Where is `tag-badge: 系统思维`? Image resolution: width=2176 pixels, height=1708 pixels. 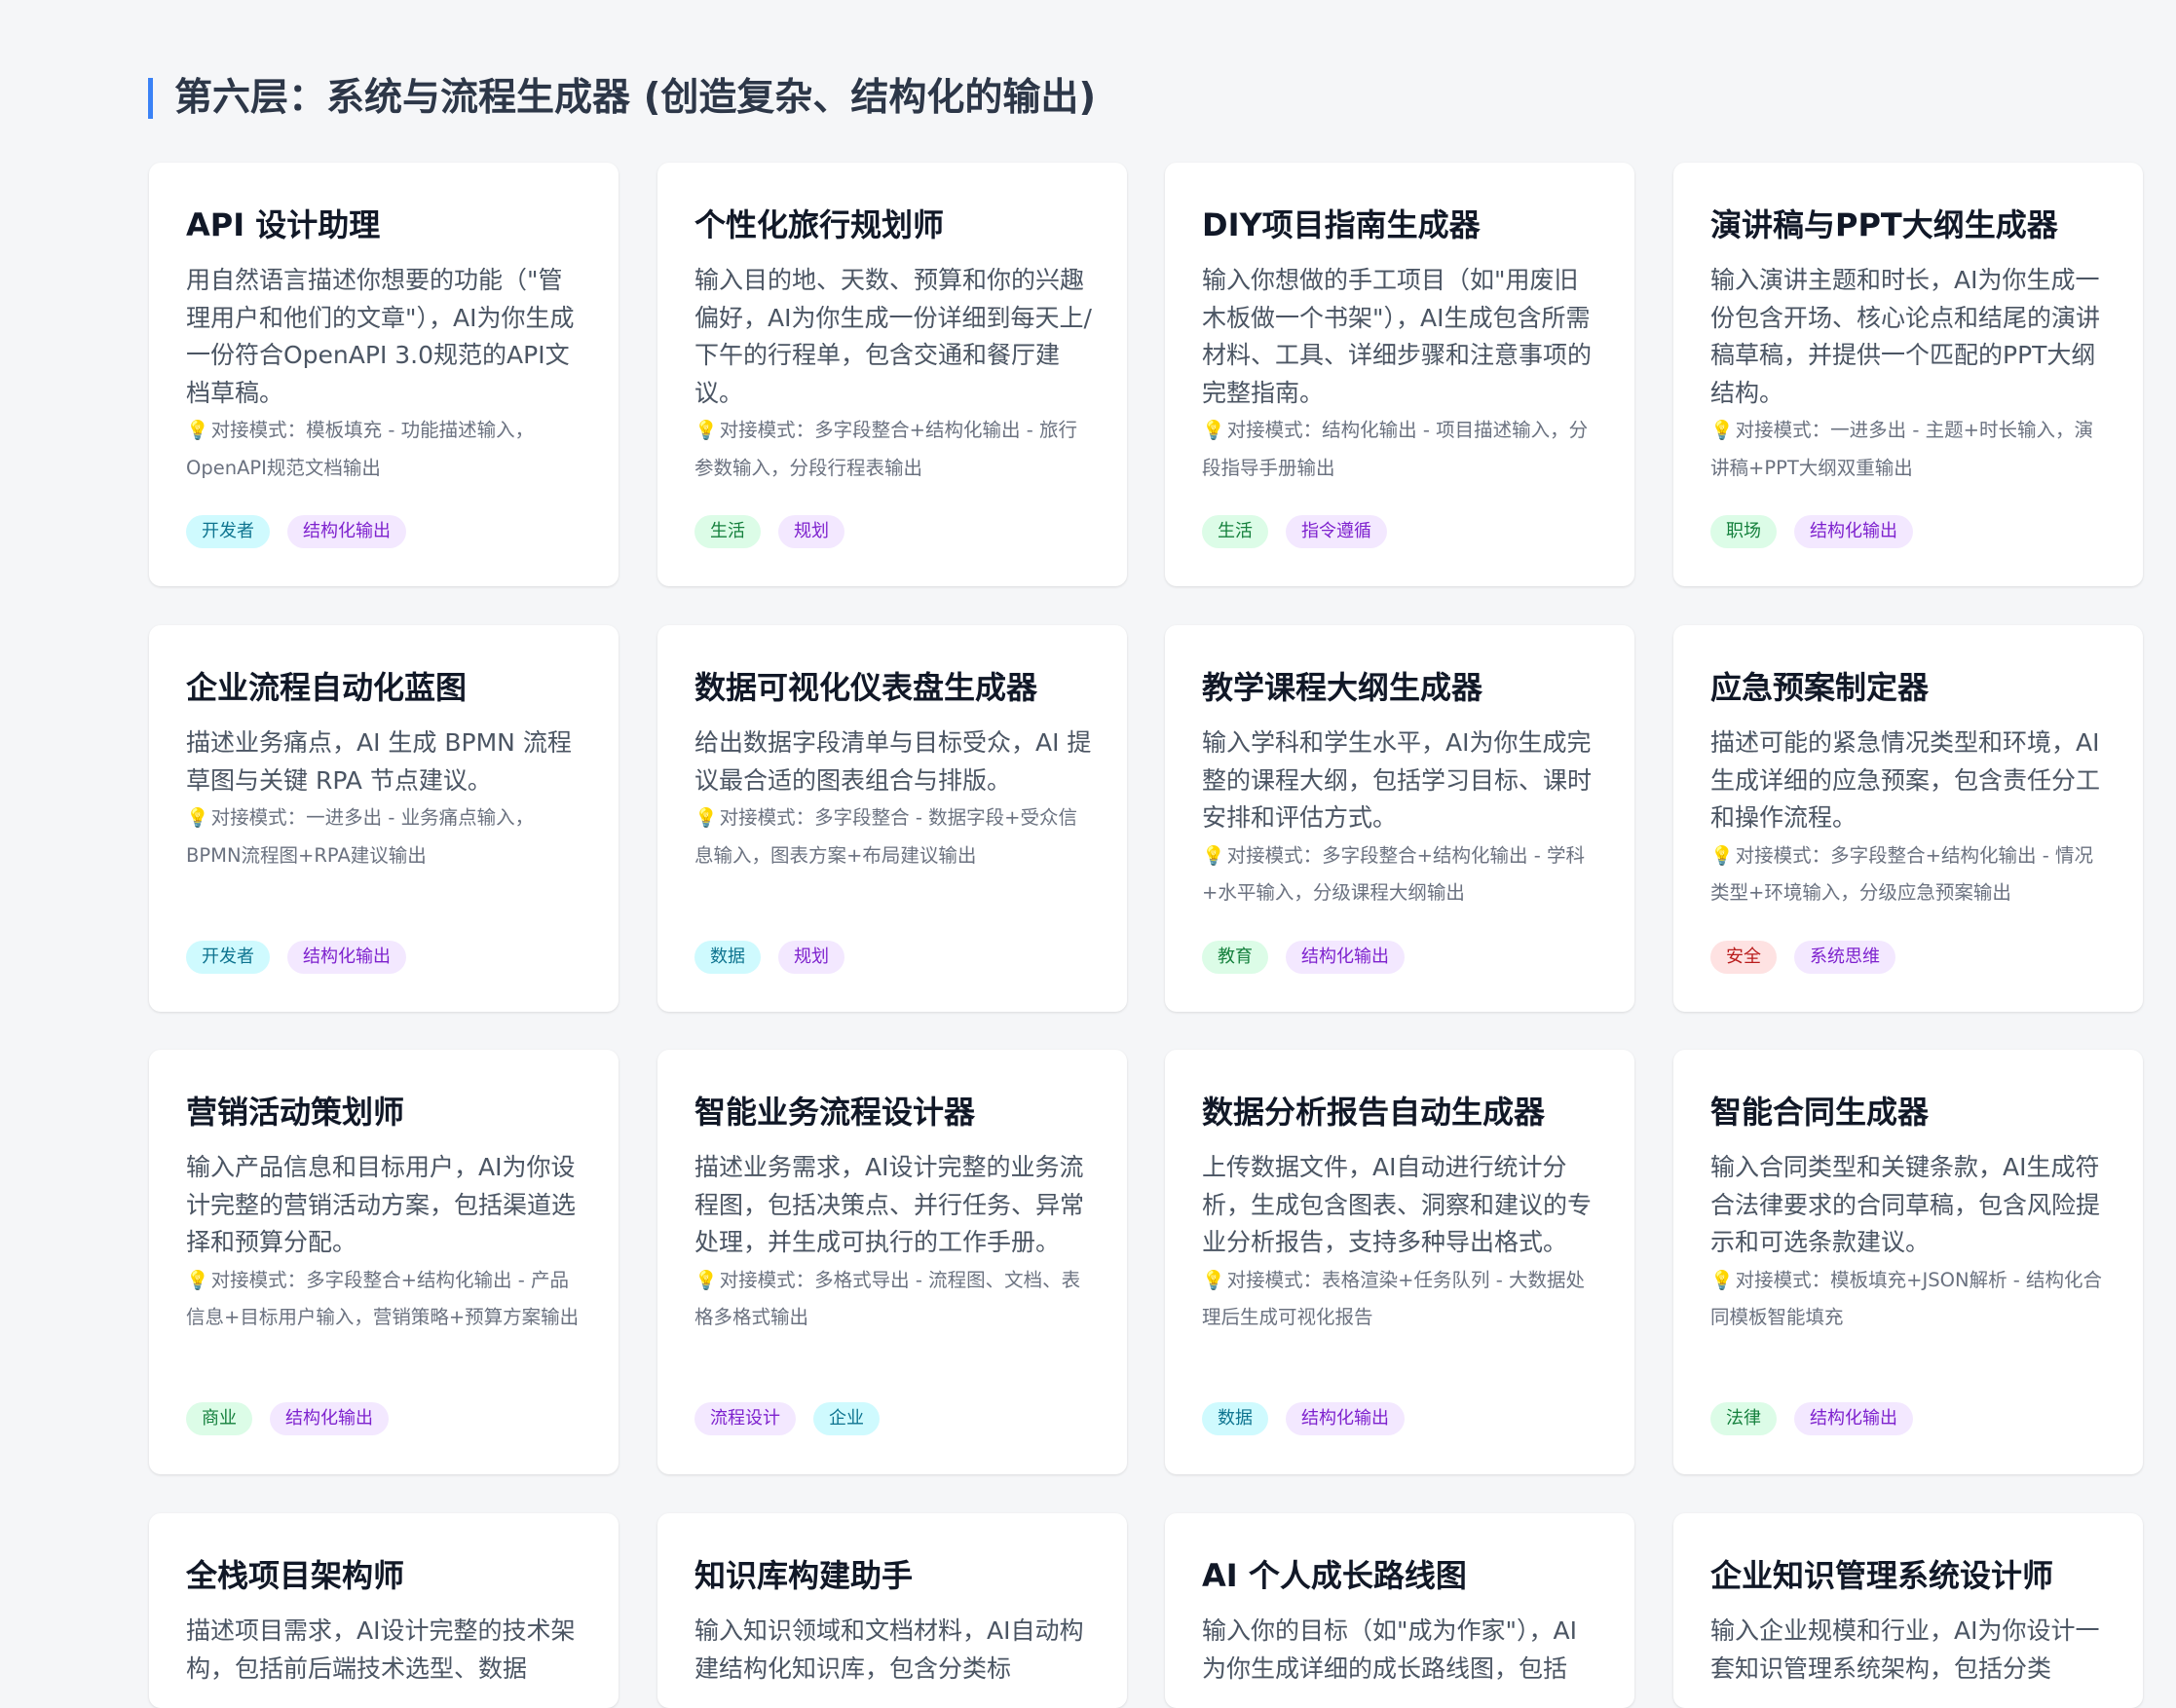
tag-badge: 系统思维 is located at coordinates (1844, 957).